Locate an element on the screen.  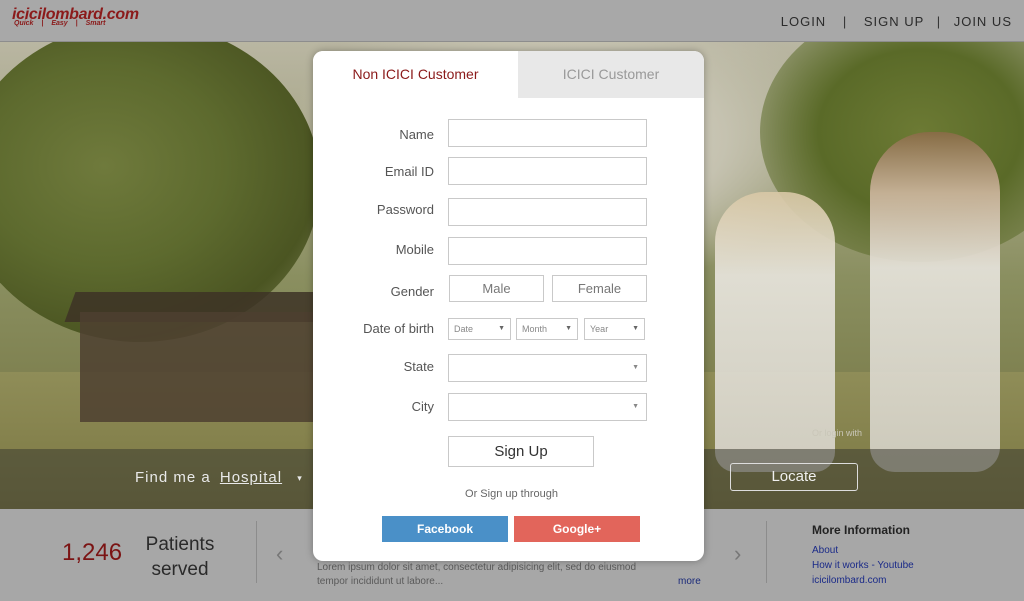
gender-male-button: Male is located at coordinates (496, 288).